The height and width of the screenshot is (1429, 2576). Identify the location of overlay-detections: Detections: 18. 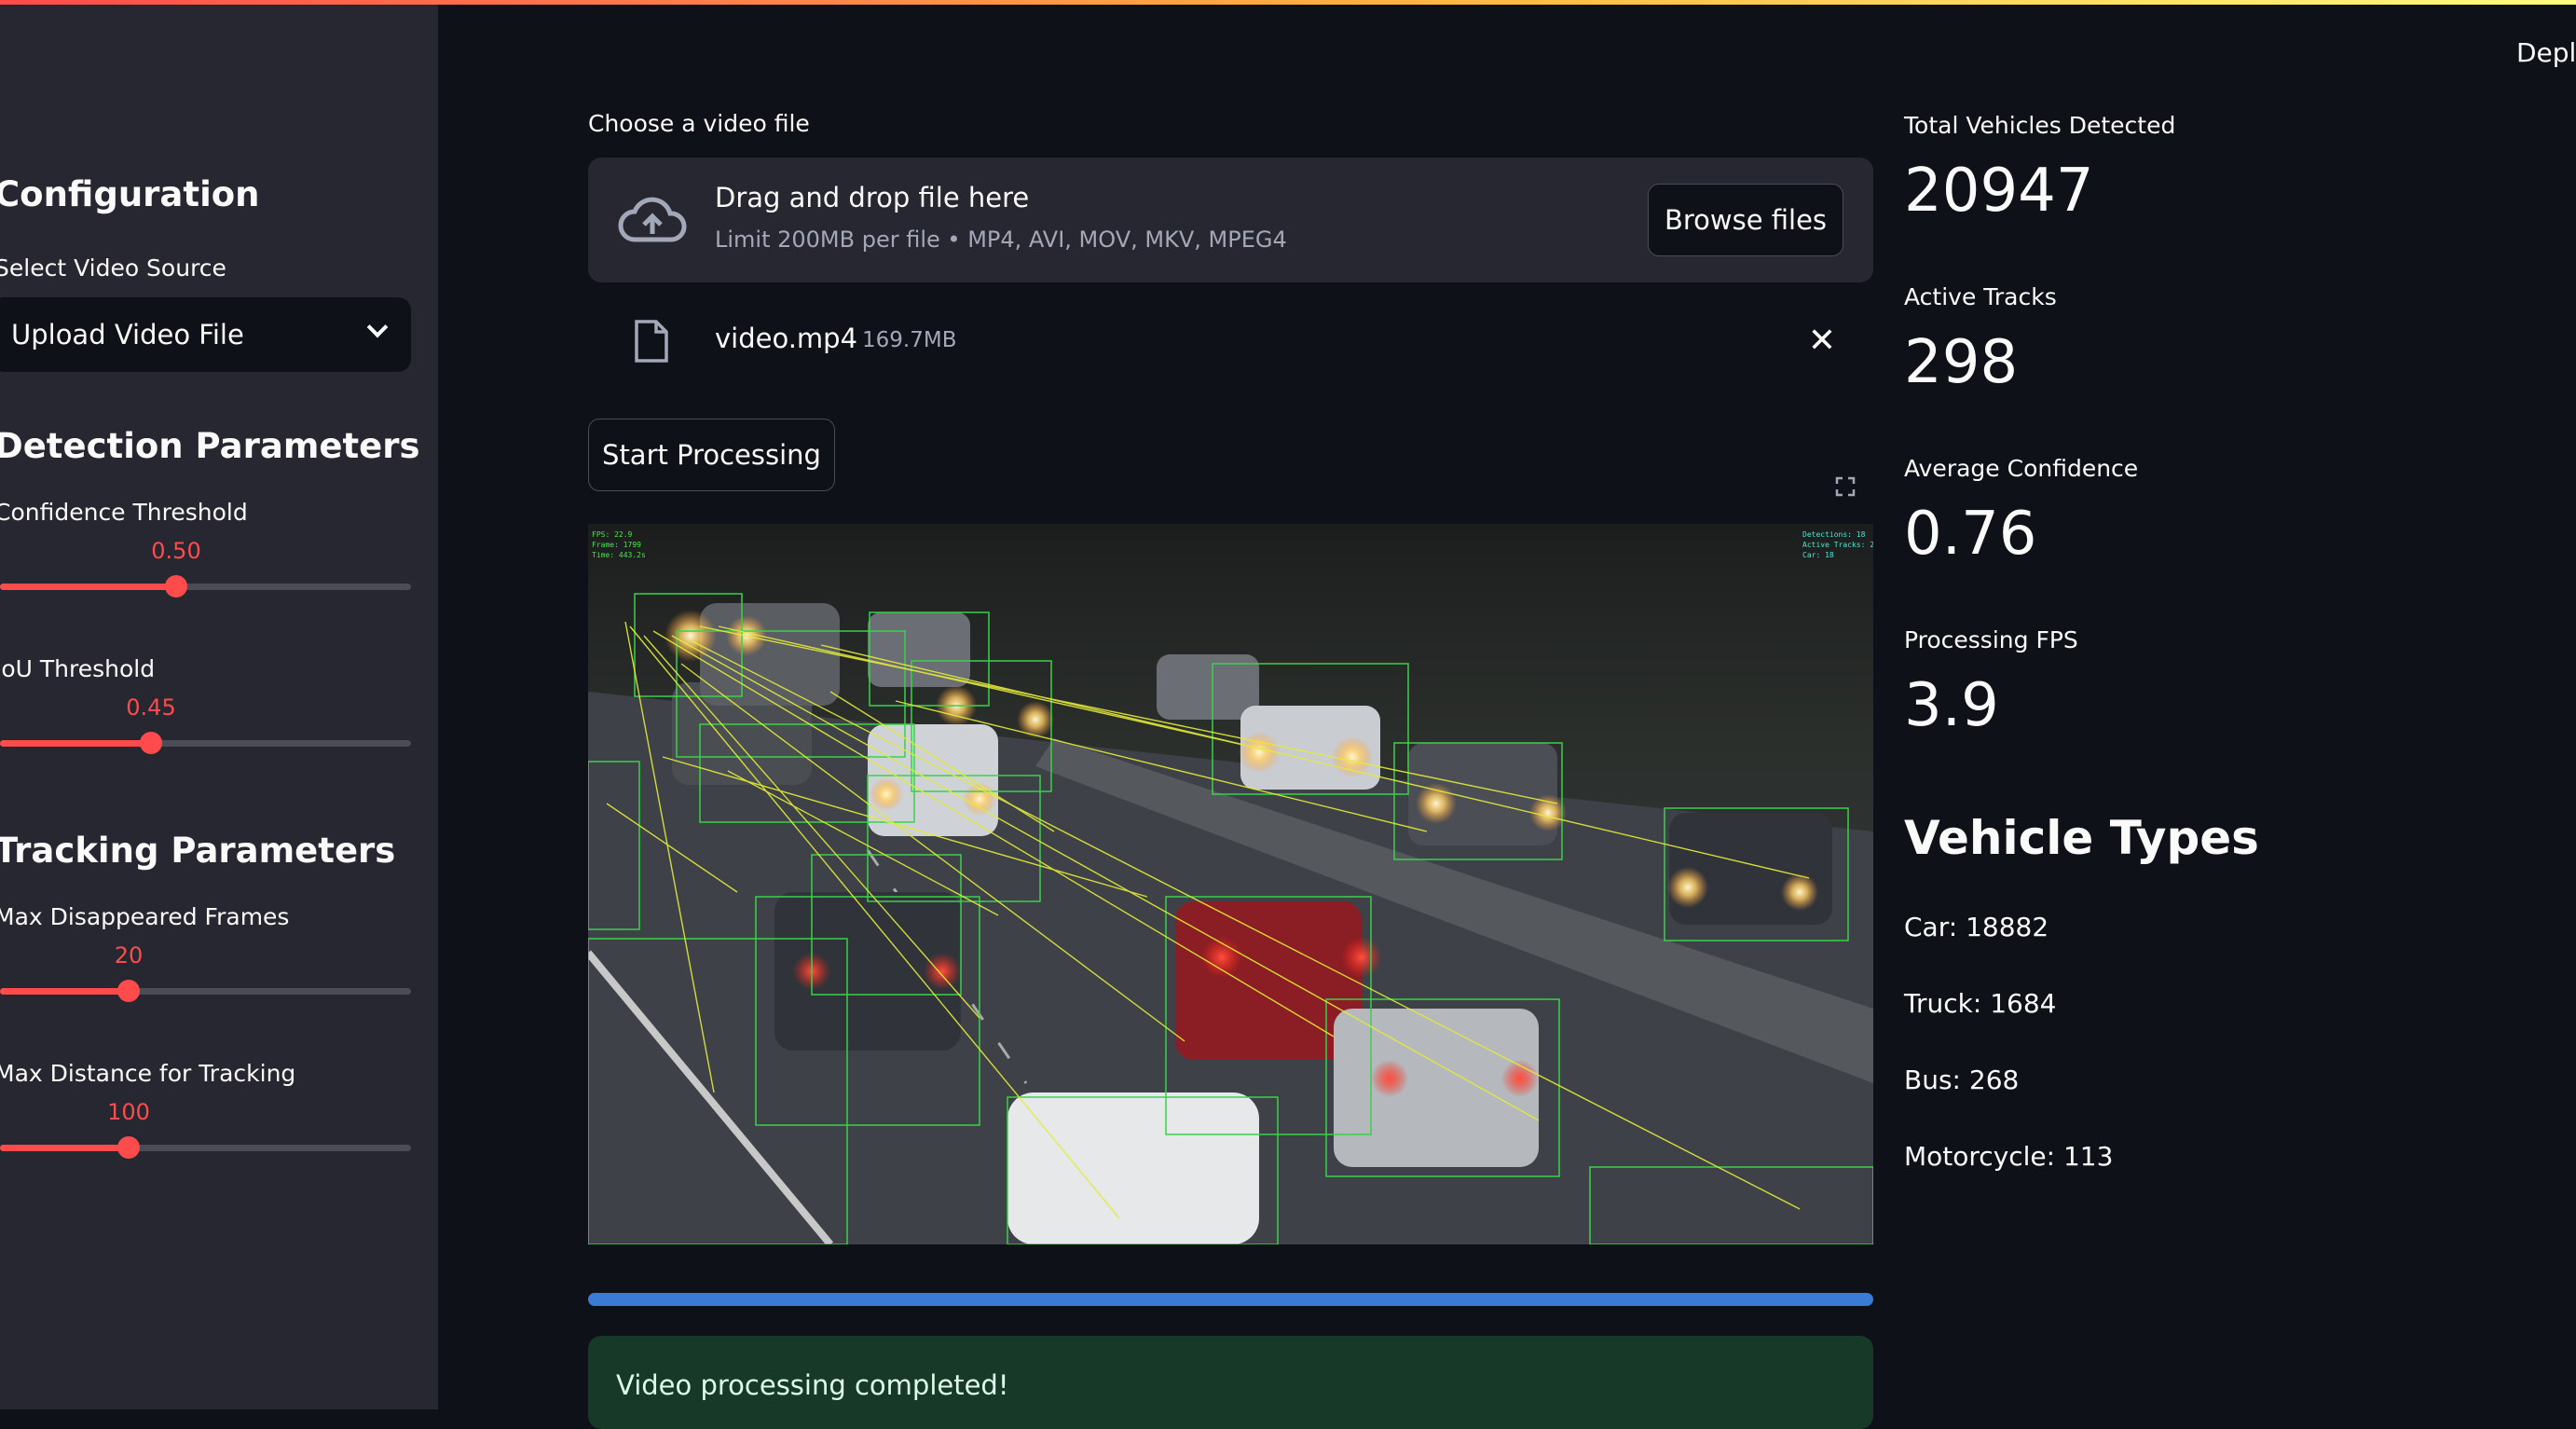
(1834, 534).